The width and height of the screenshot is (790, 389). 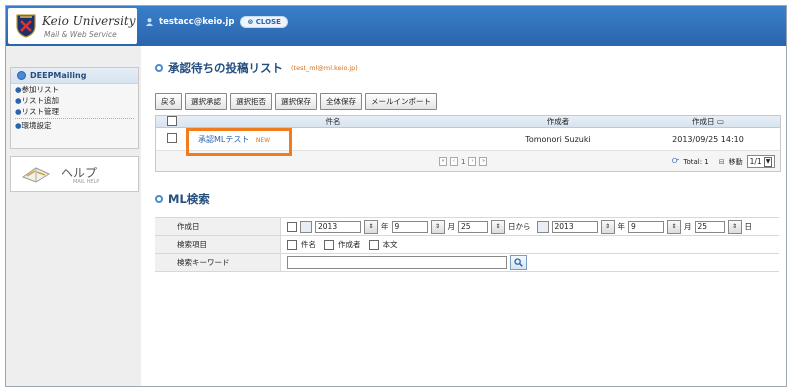 What do you see at coordinates (239, 142) in the screenshot?
I see `highlight-box` at bounding box center [239, 142].